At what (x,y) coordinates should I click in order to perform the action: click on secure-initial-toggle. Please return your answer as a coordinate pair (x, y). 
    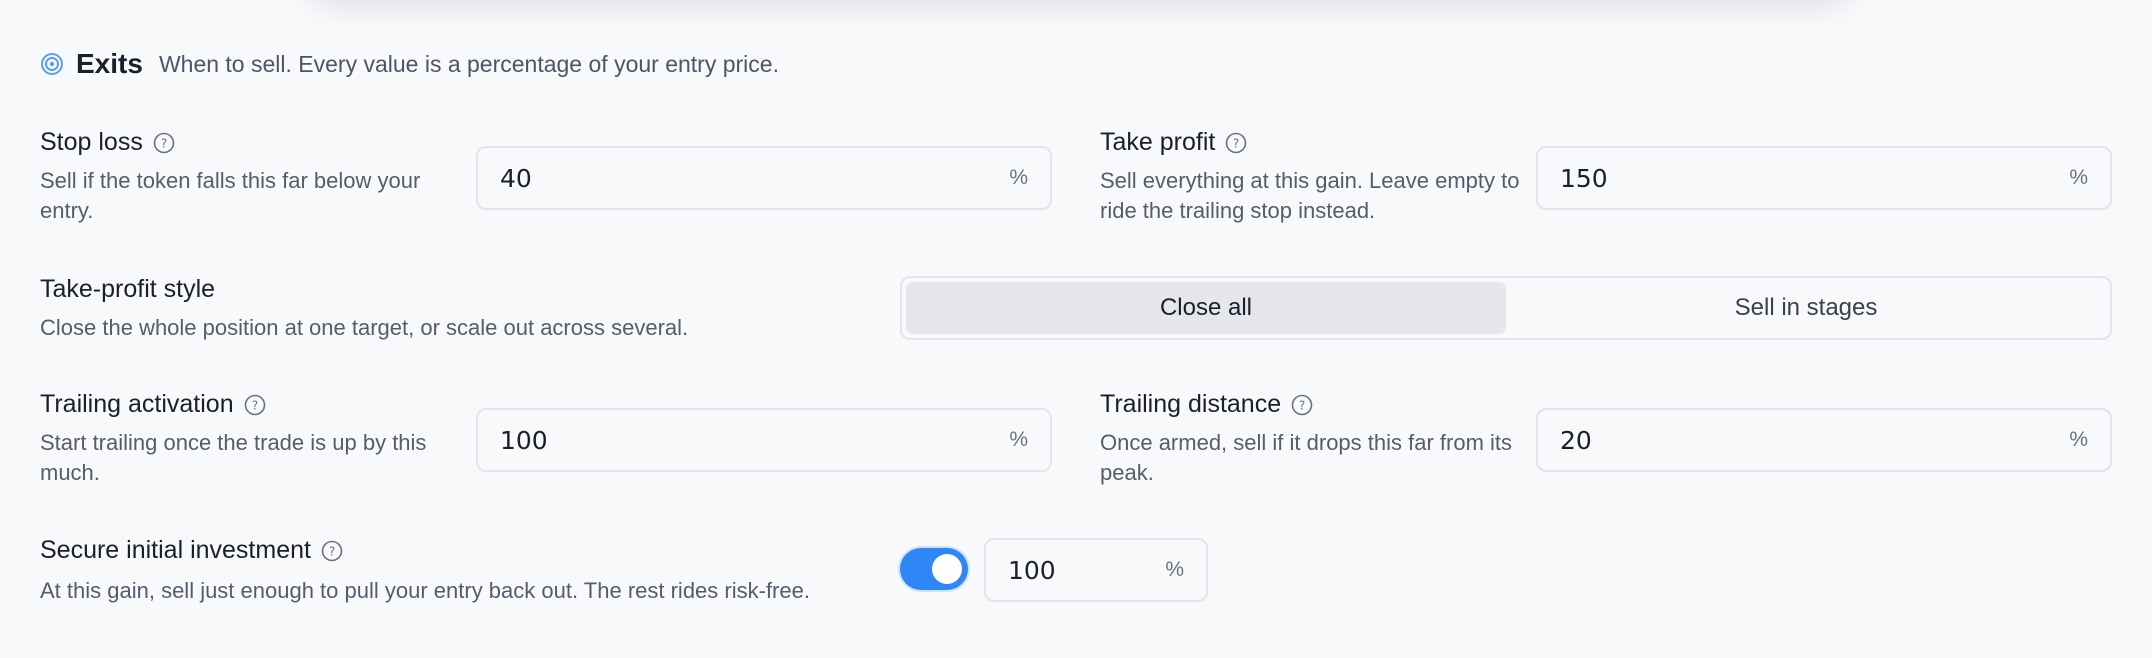
    Looking at the image, I should click on (934, 569).